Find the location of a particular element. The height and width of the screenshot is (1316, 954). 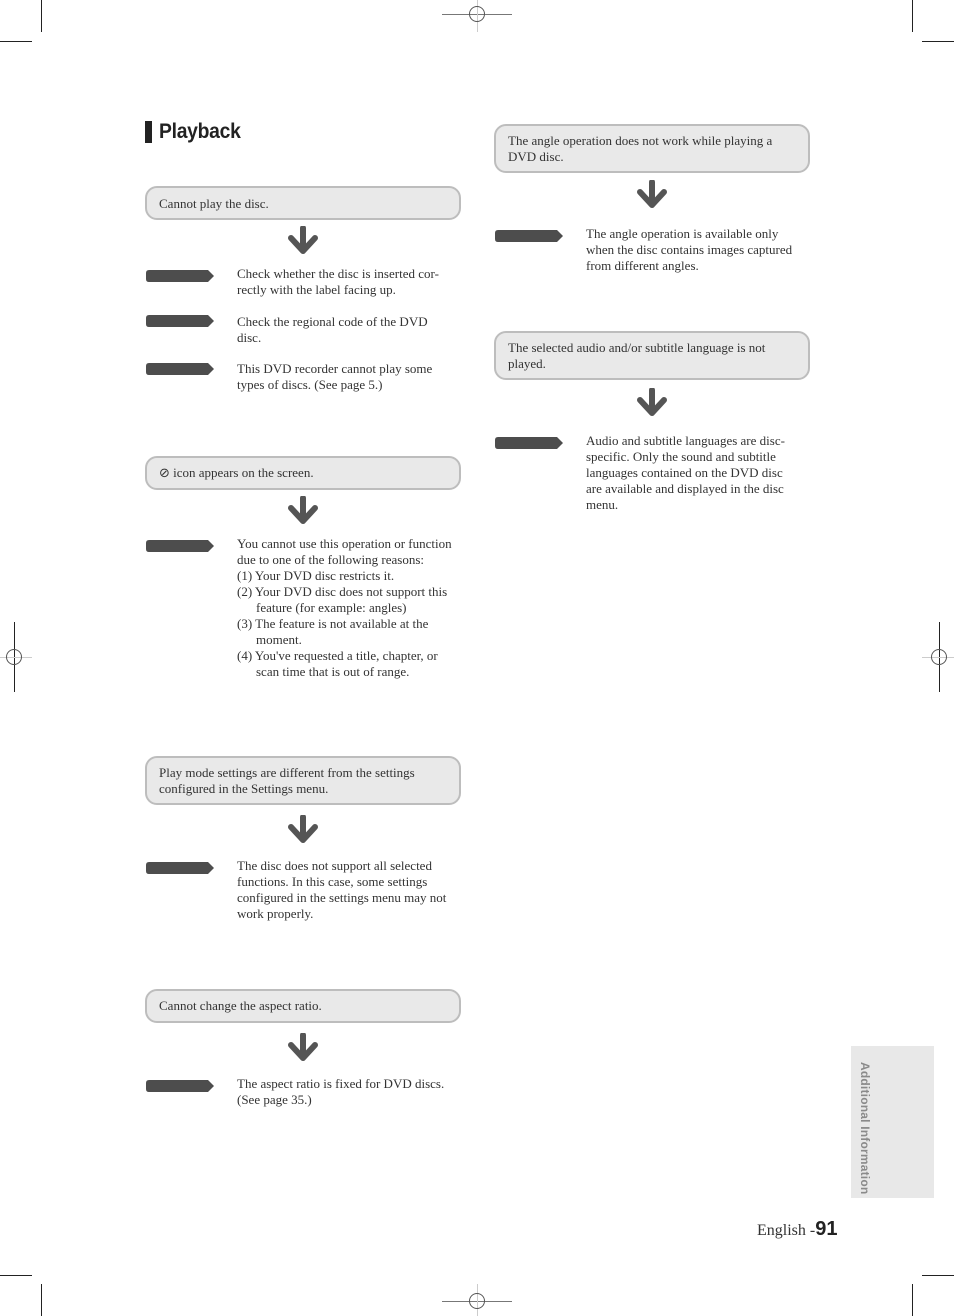

answer-line: This DVD recorder cannot play some is located at coordinates (335, 368).